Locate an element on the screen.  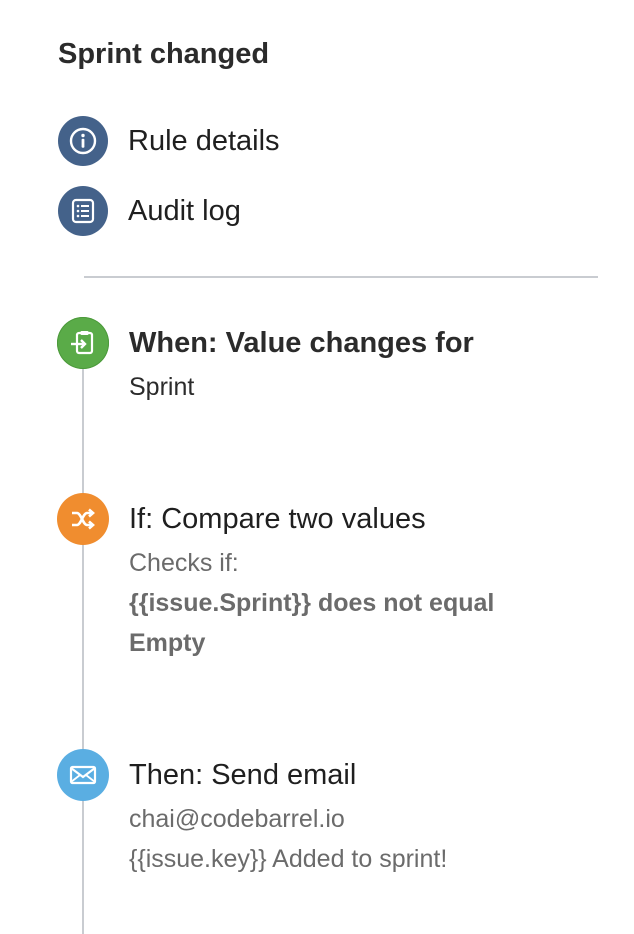
trigger-field: Sprint is located at coordinates (162, 387).